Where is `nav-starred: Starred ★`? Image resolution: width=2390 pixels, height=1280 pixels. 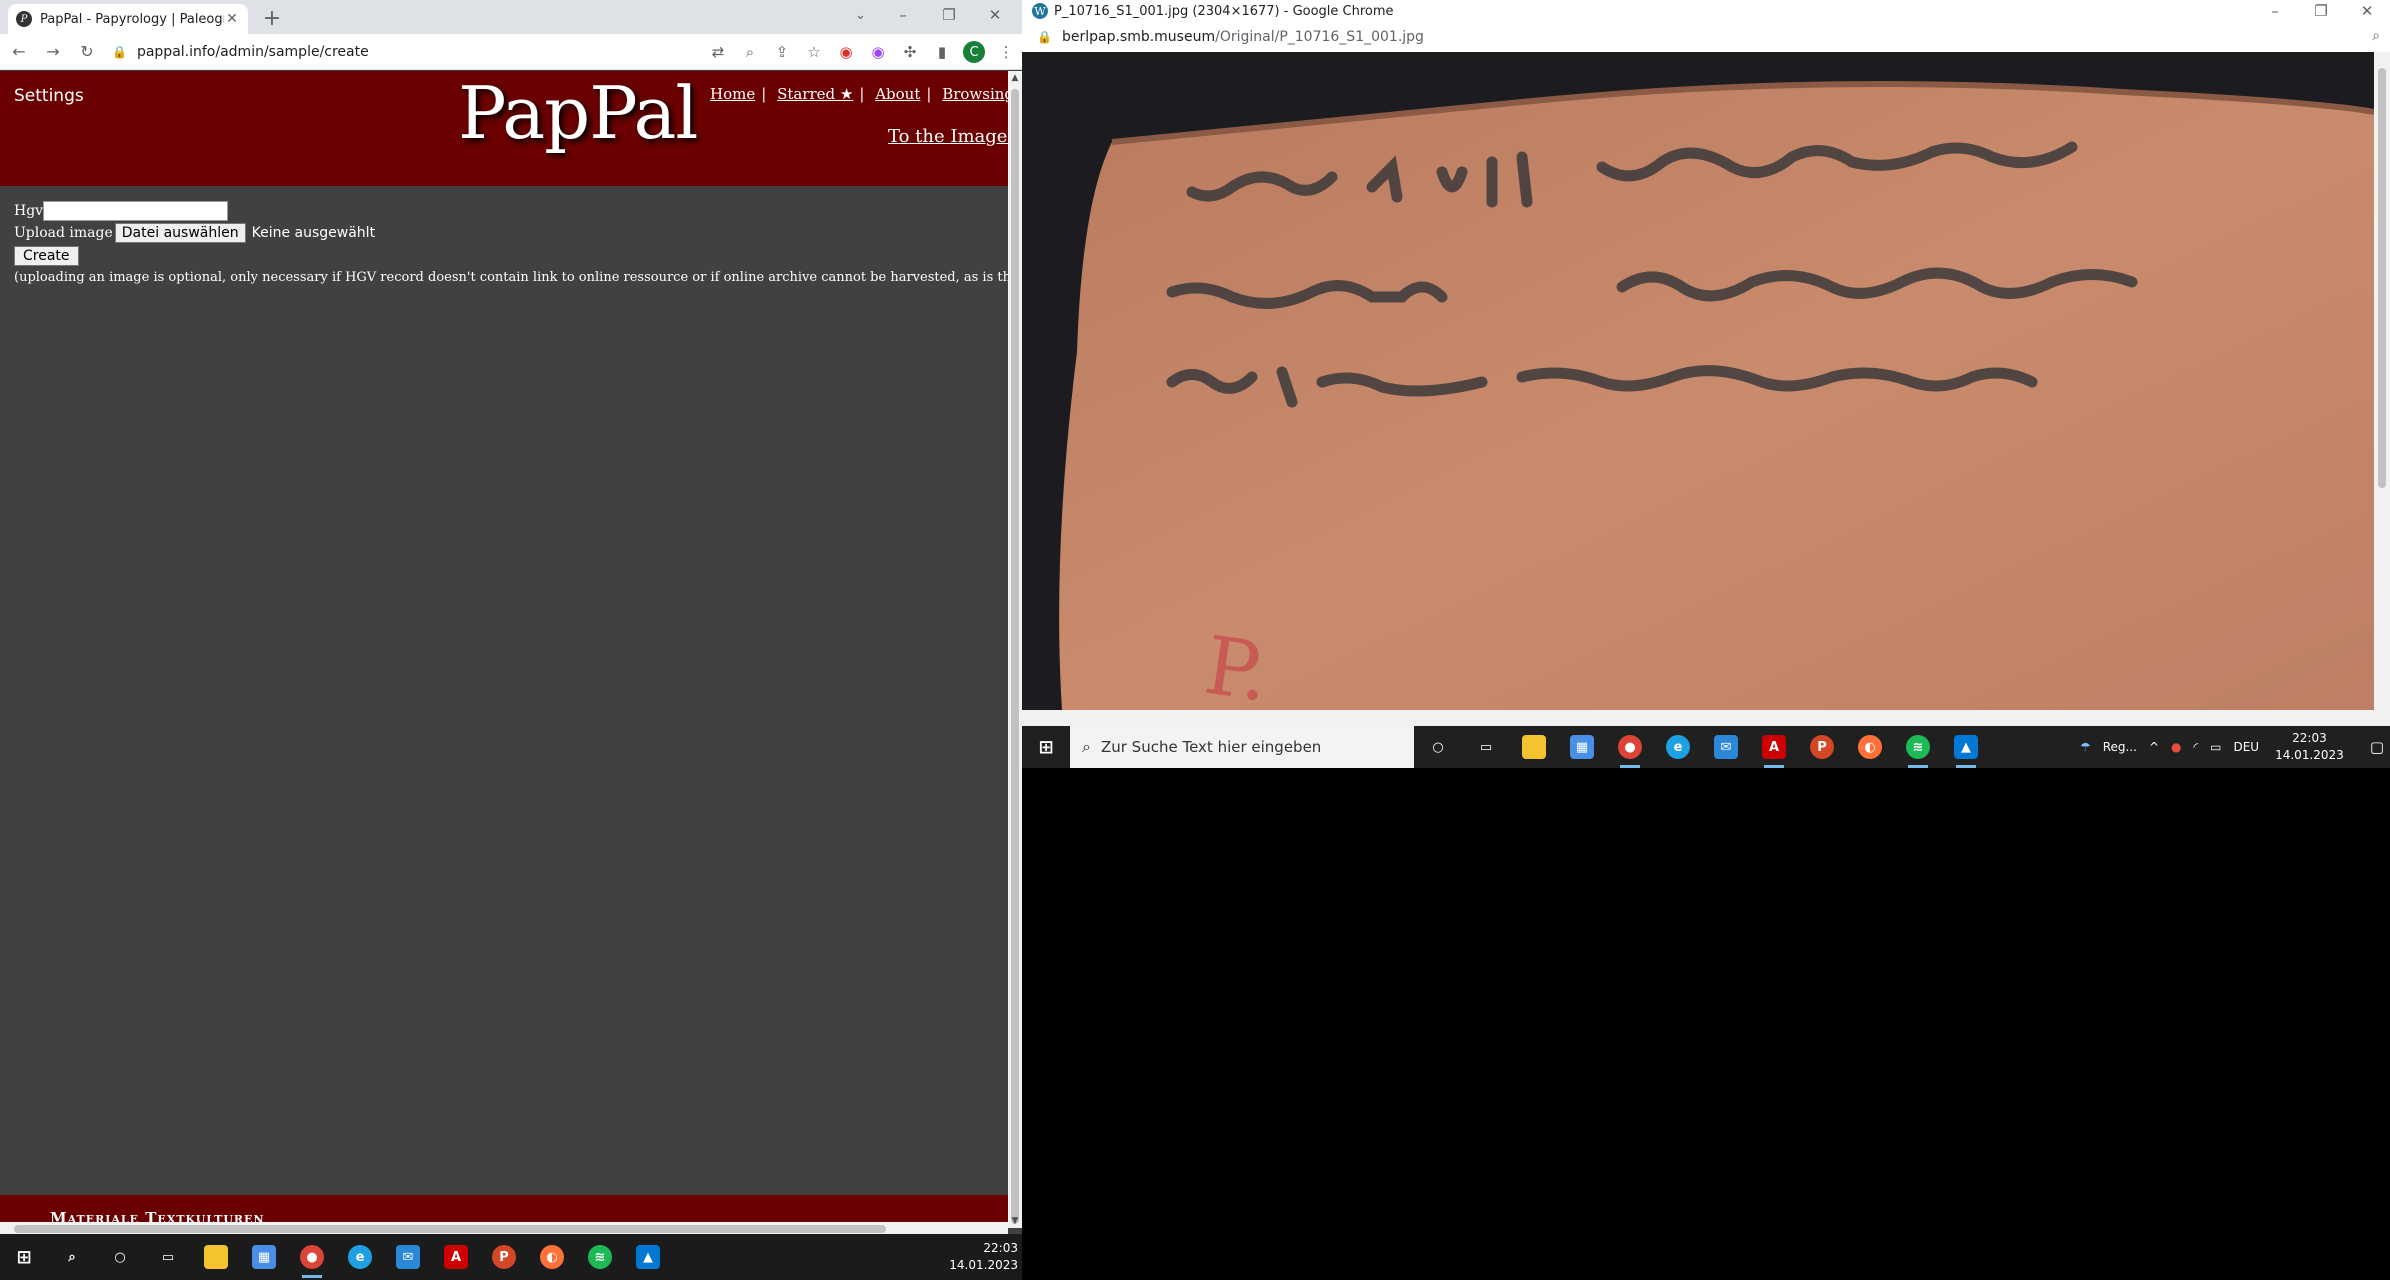
nav-starred: Starred ★ is located at coordinates (815, 94).